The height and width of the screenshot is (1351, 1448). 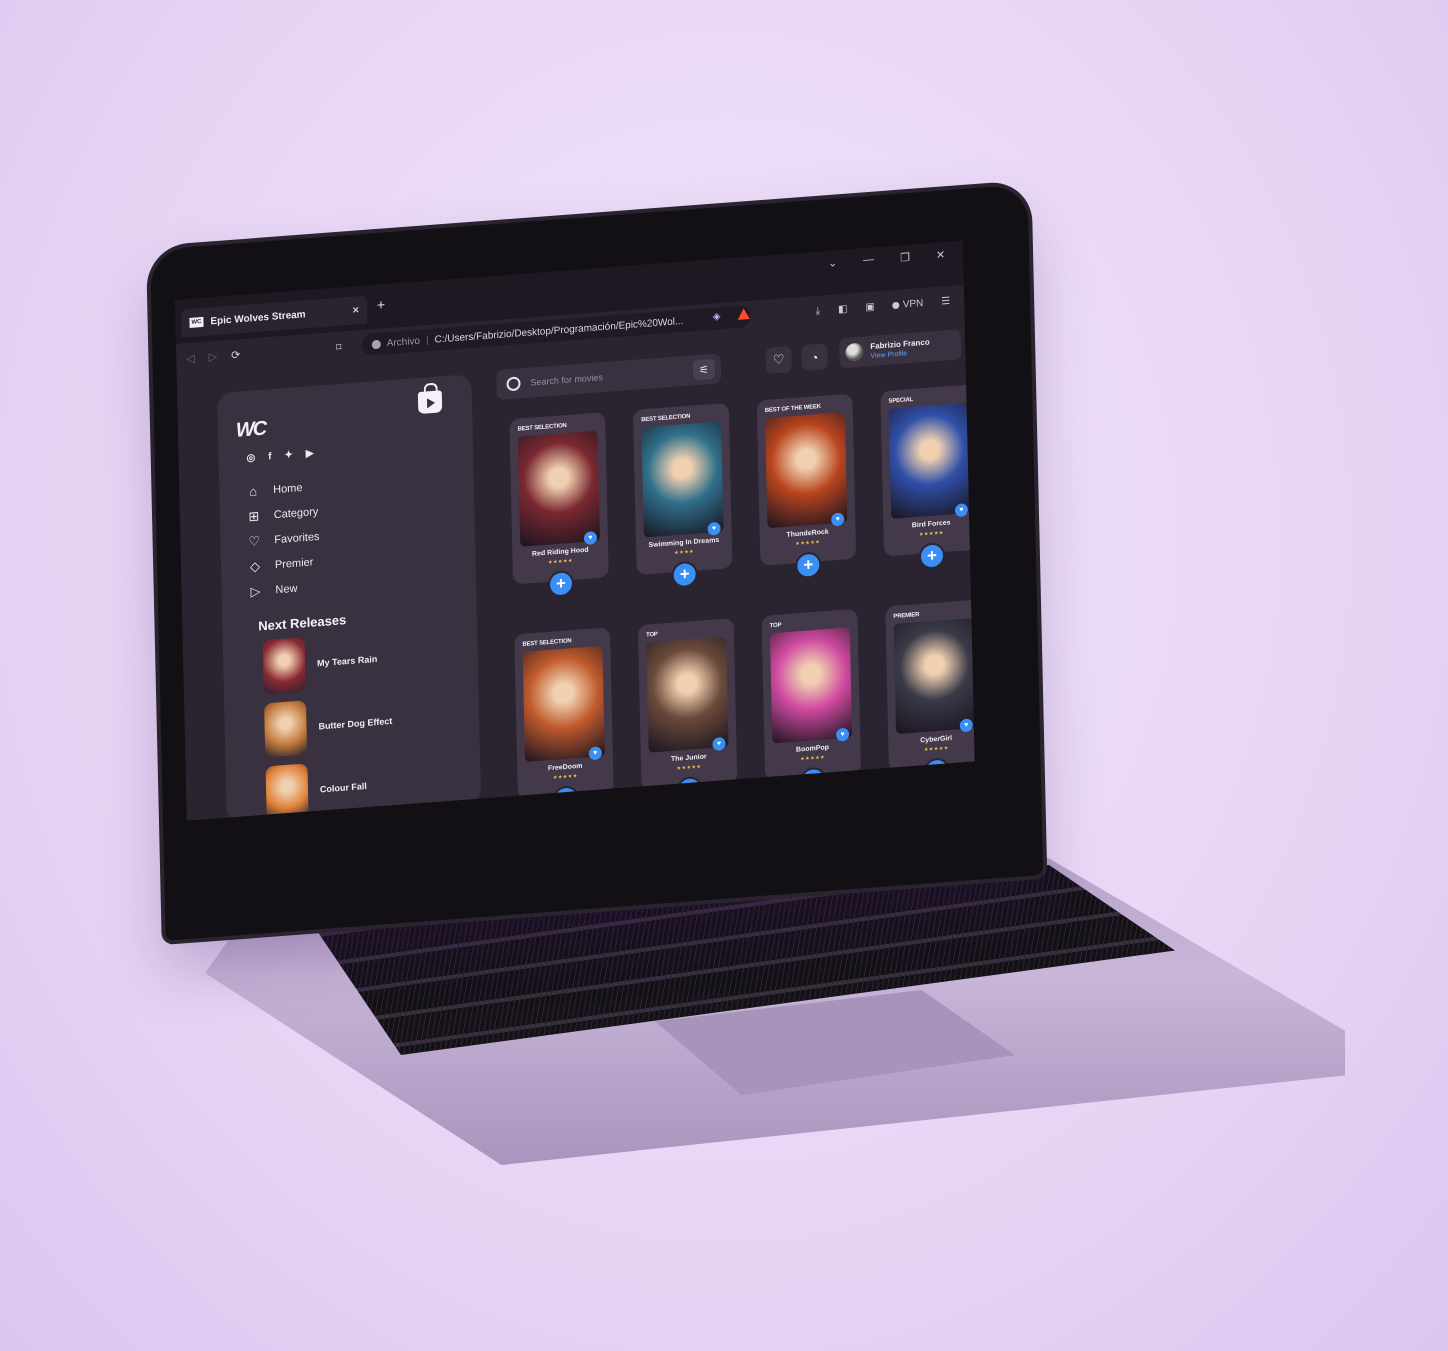 I want to click on movie-tag: PREMIER, so click(x=906, y=616).